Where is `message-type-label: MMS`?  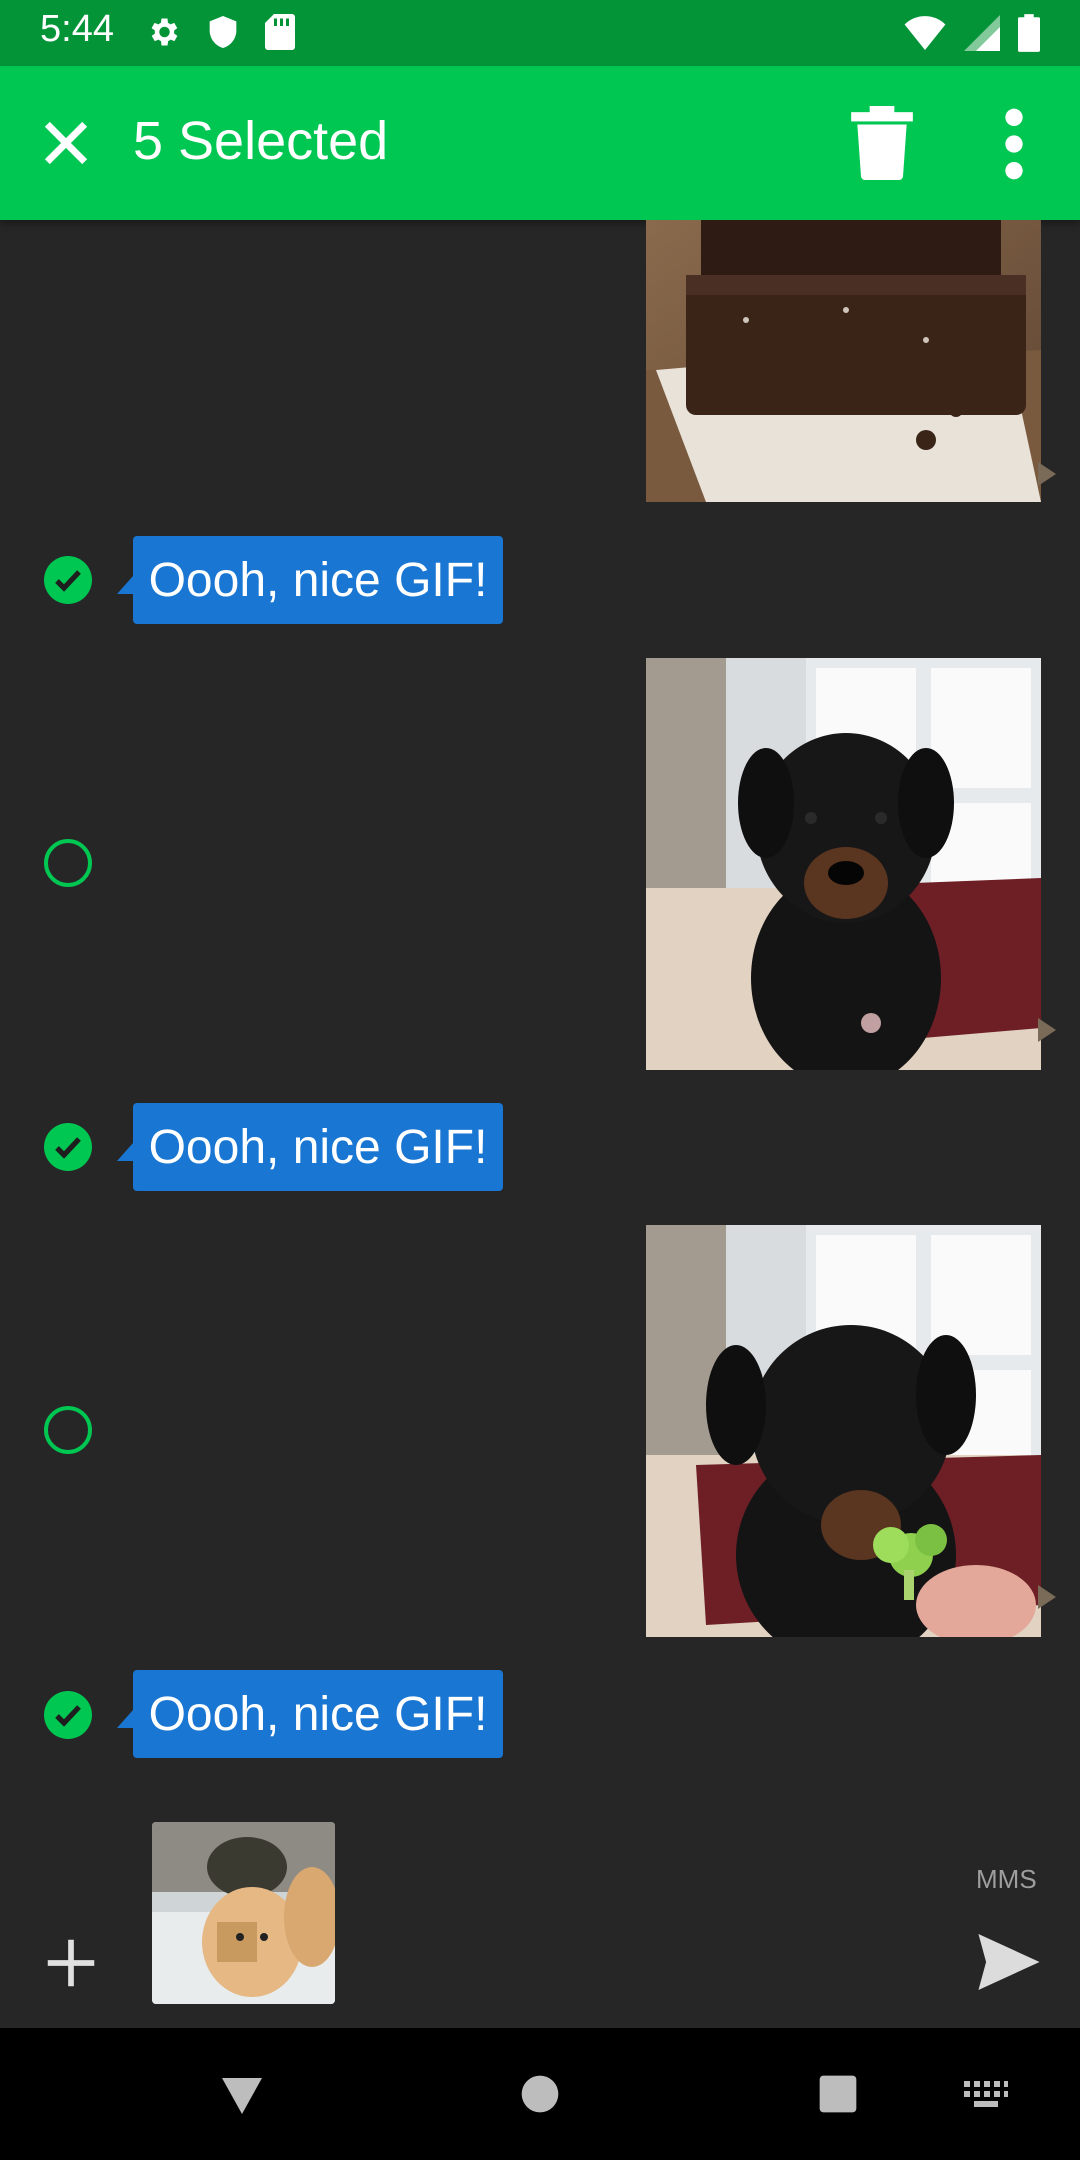 message-type-label: MMS is located at coordinates (1006, 1879).